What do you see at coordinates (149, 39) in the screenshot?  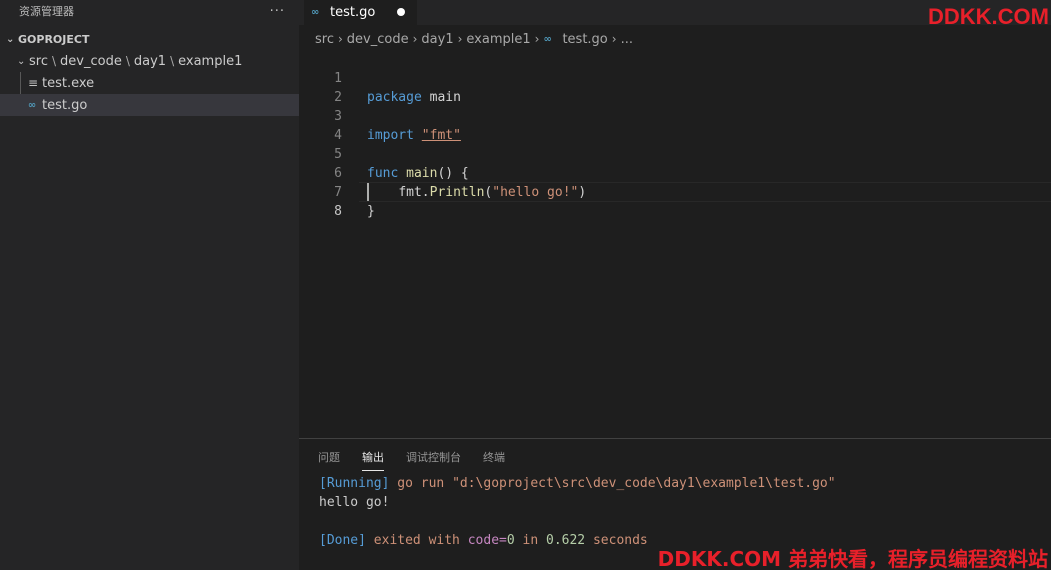 I see `workspace-section: ⌄ GOPROJECT` at bounding box center [149, 39].